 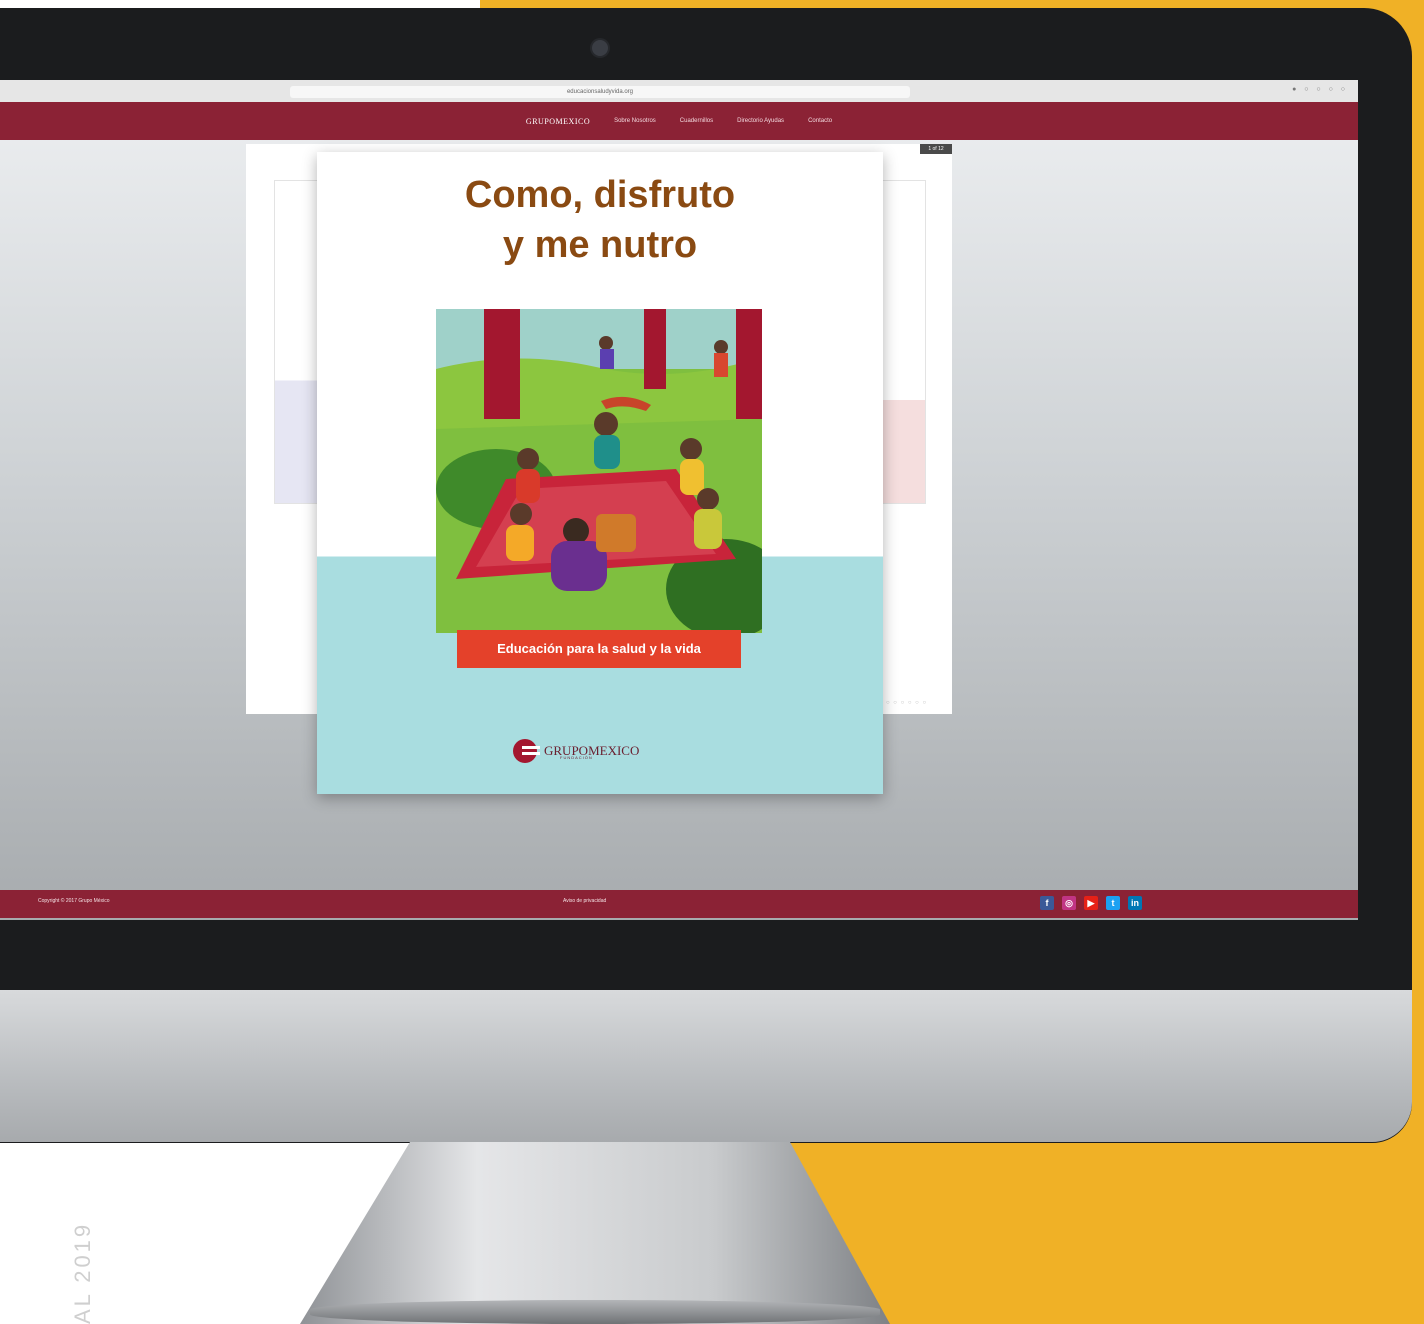 I want to click on picnic-illustration, so click(x=599, y=471).